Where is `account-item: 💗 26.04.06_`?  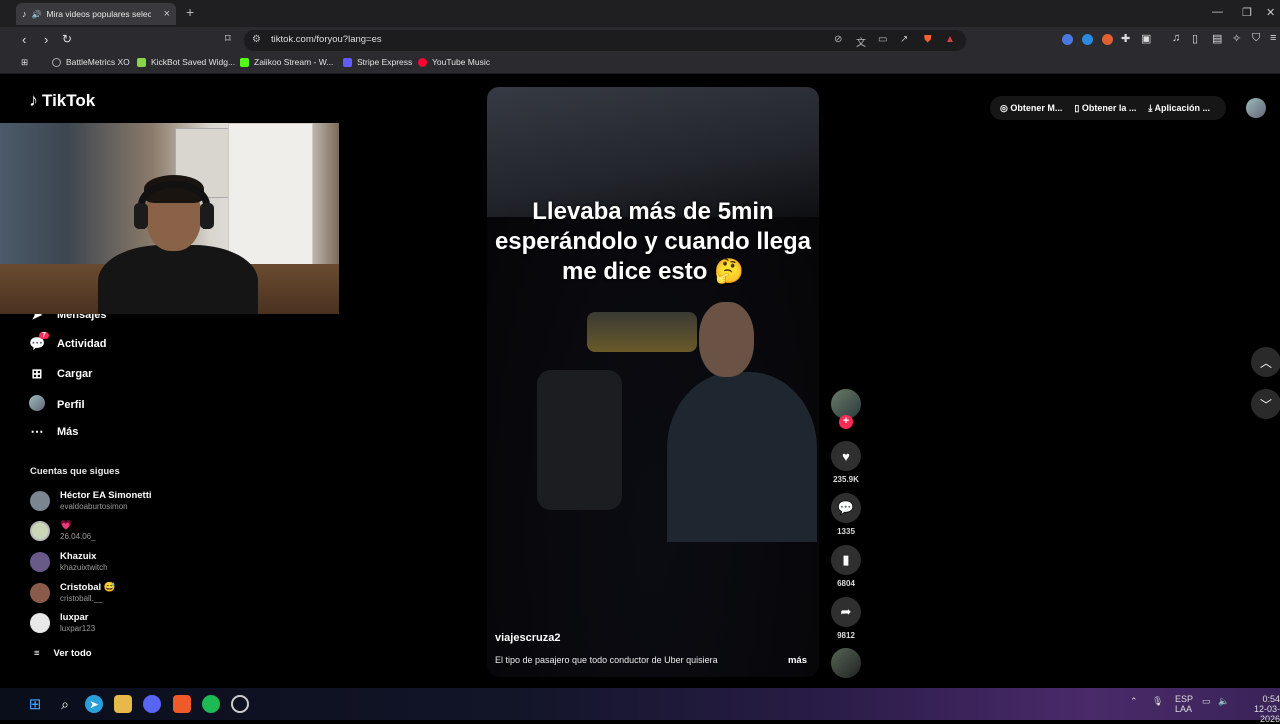
account-item: 💗 26.04.06_ is located at coordinates (63, 530).